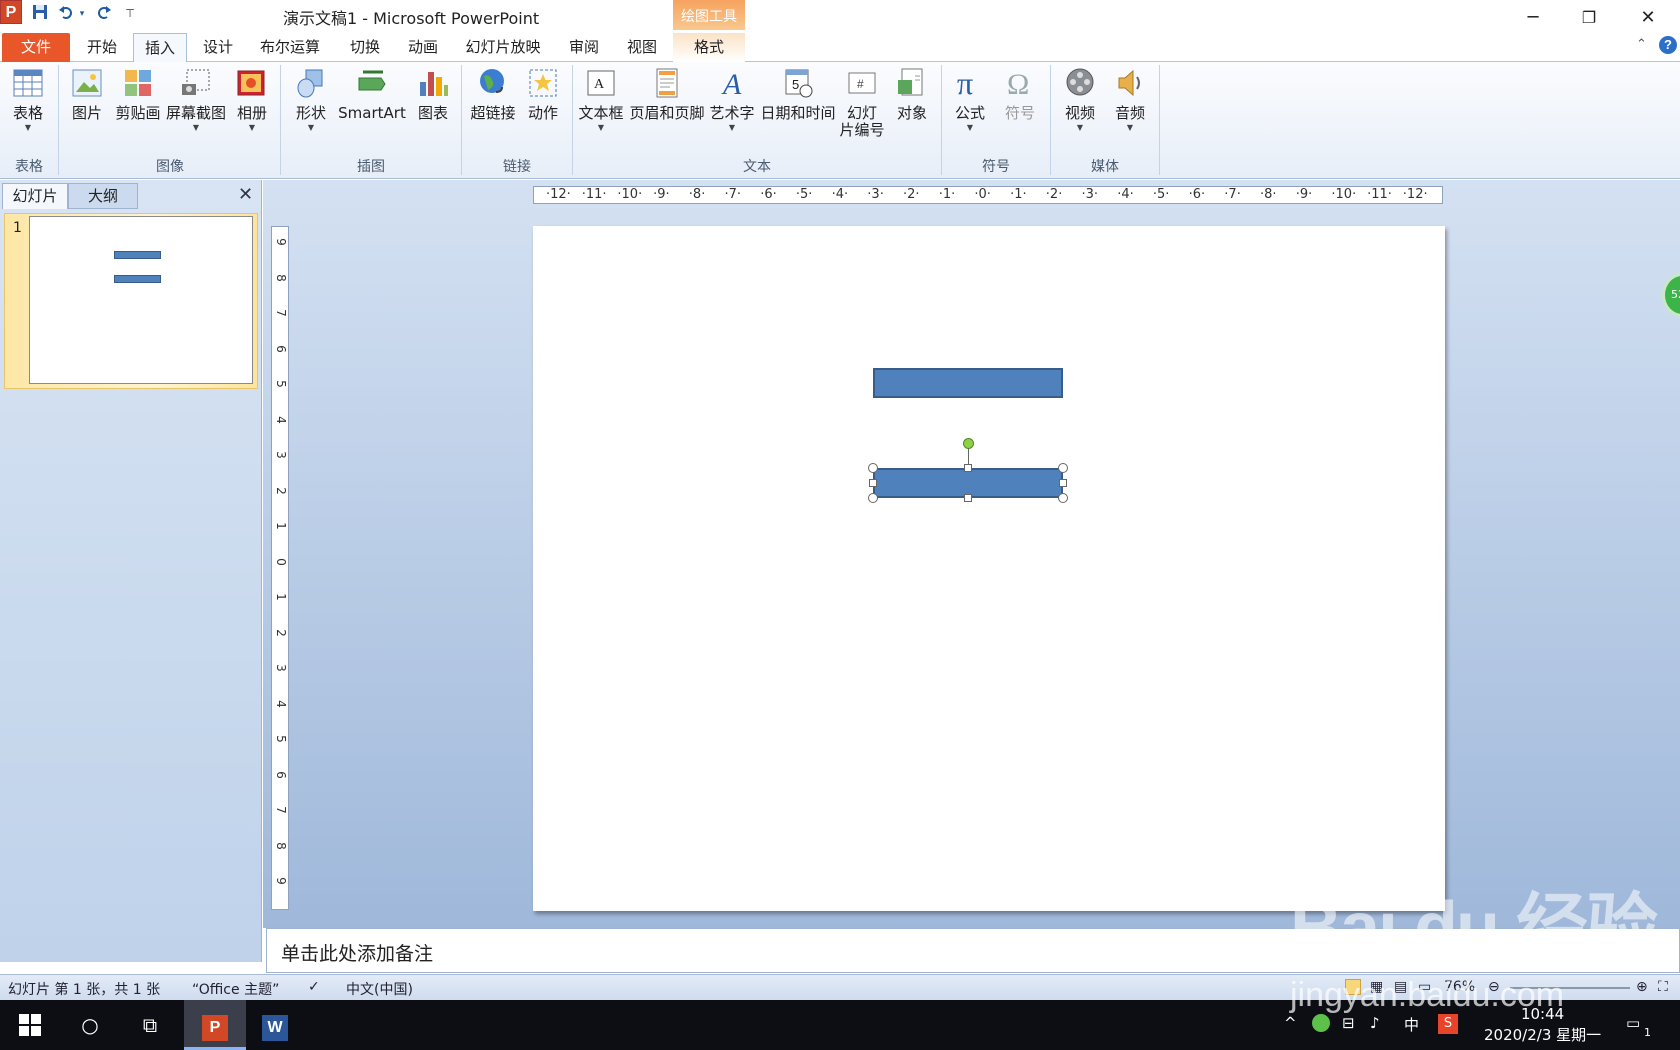  What do you see at coordinates (36, 47) in the screenshot?
I see `tab-file: 文件` at bounding box center [36, 47].